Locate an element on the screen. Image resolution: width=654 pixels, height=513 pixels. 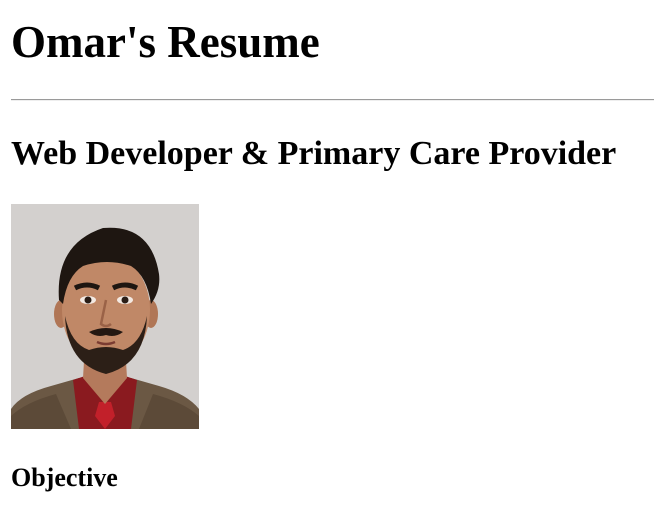
profile-photo is located at coordinates (105, 316).